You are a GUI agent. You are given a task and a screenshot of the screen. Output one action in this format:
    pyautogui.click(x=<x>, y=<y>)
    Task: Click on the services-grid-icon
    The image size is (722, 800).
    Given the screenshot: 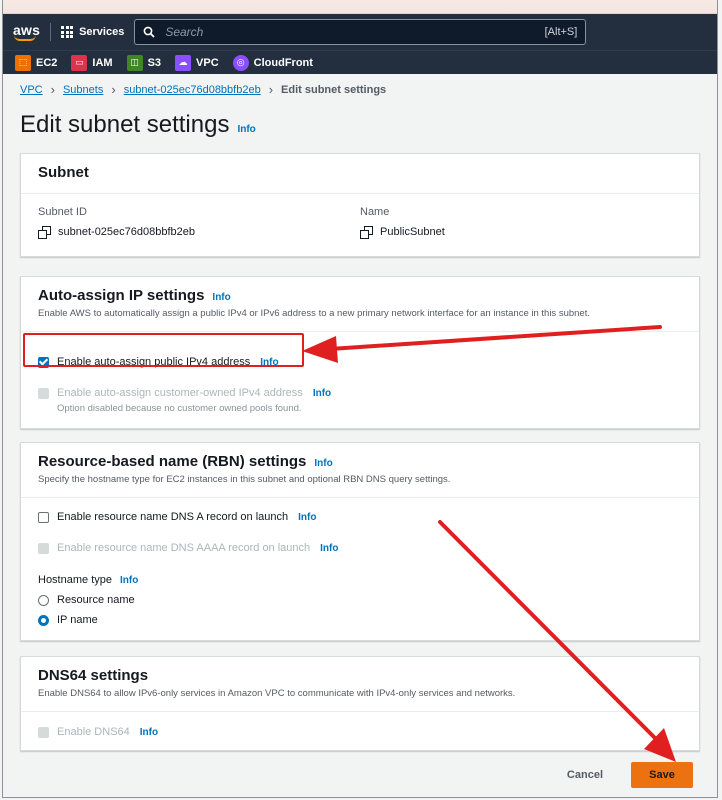 What is the action you would take?
    pyautogui.click(x=67, y=32)
    